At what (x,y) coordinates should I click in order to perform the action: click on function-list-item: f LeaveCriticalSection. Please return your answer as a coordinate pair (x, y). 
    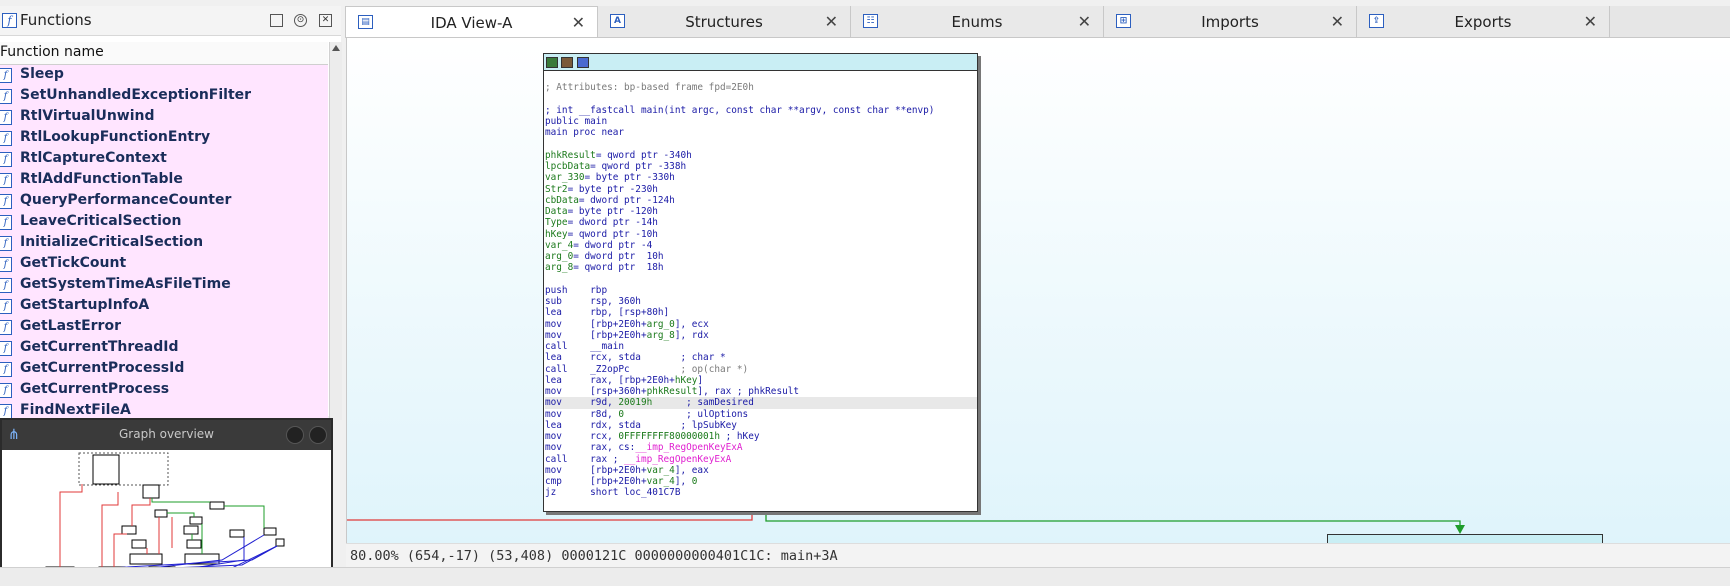
    Looking at the image, I should click on (164, 222).